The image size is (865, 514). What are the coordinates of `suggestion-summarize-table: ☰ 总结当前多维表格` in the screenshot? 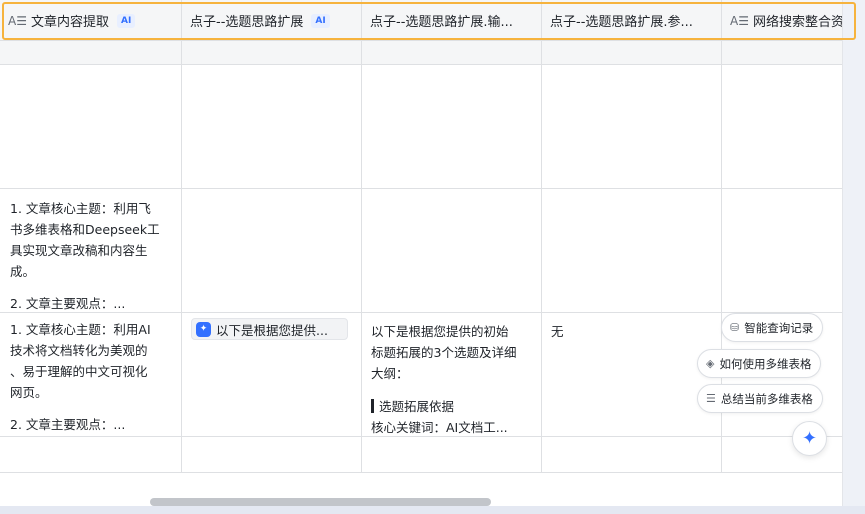 It's located at (760, 398).